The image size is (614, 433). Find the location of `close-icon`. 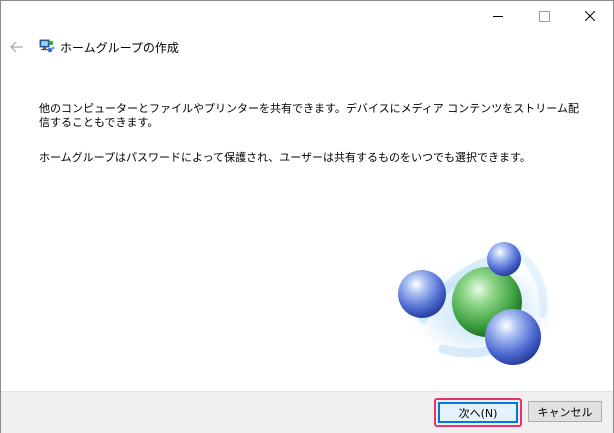

close-icon is located at coordinates (590, 16).